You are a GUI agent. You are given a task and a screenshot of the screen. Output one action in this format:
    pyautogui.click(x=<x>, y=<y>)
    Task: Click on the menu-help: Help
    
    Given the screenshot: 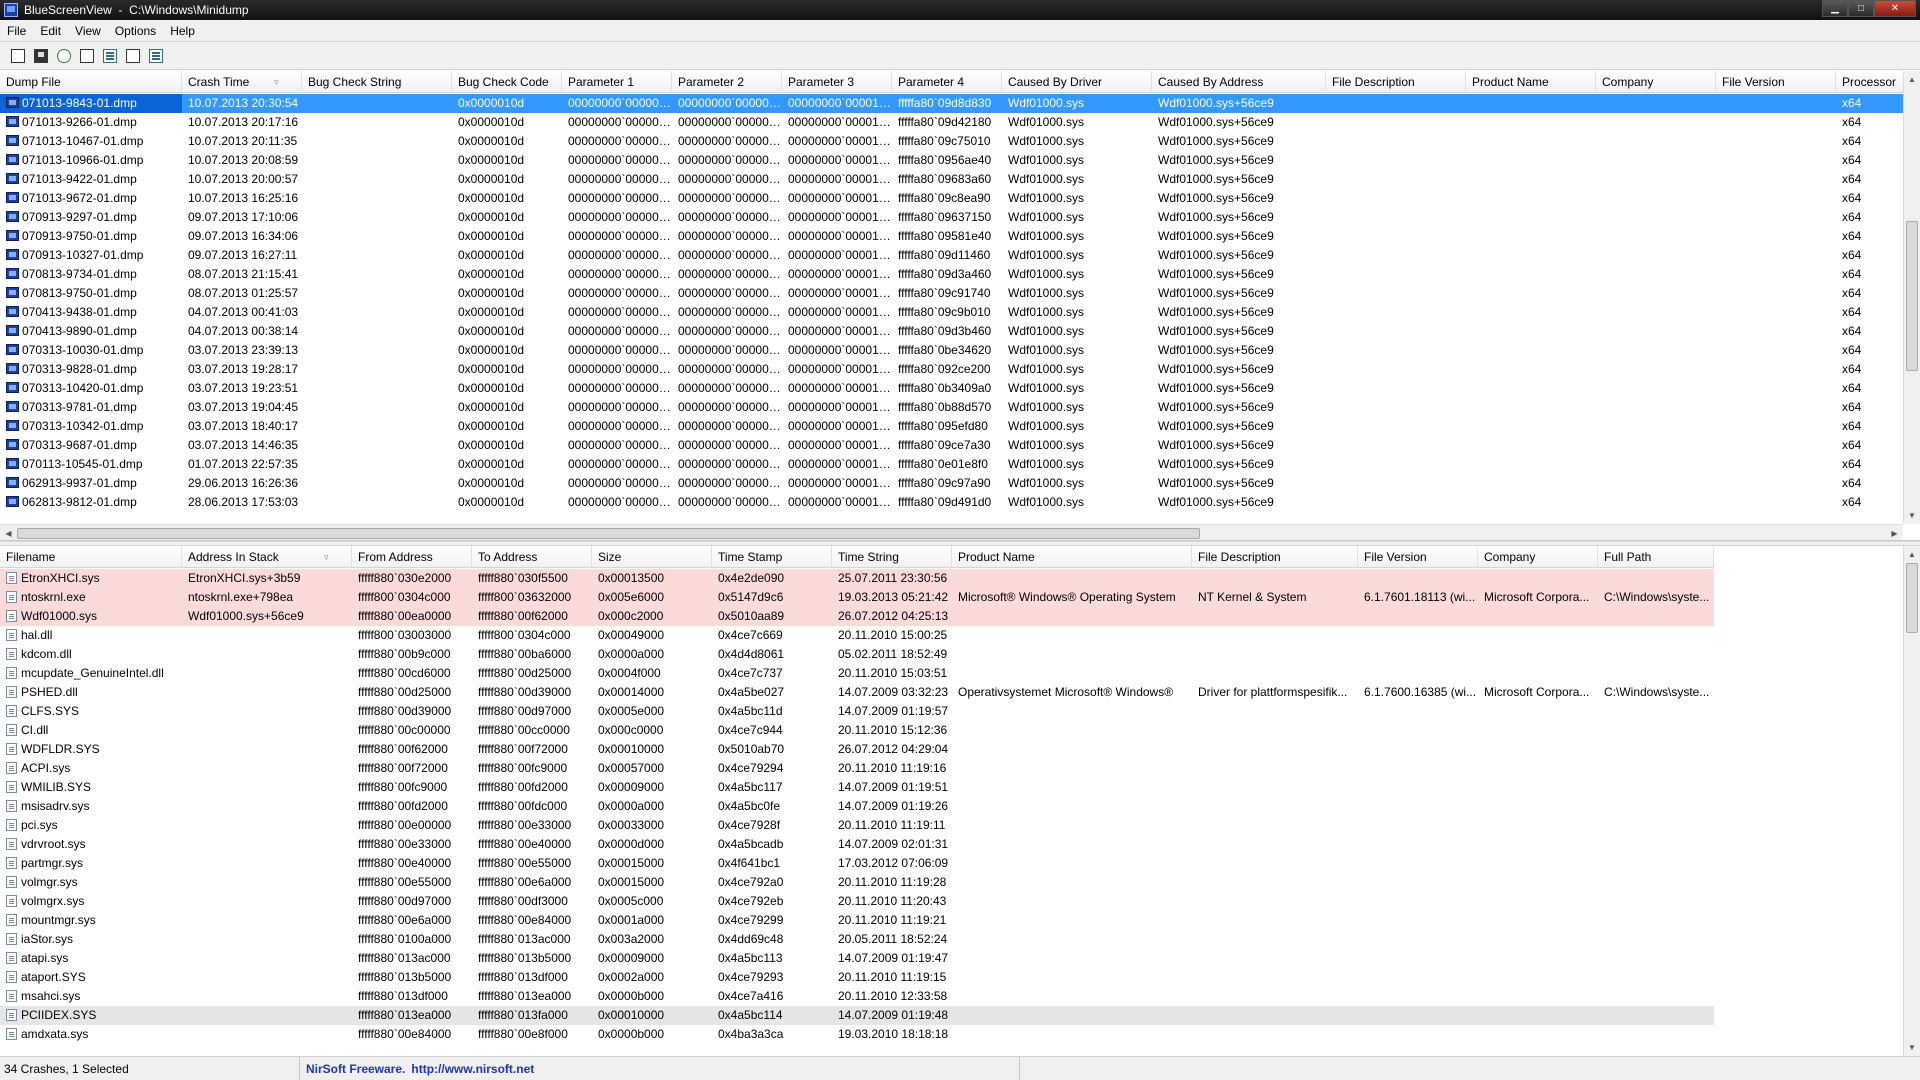 What is the action you would take?
    pyautogui.click(x=182, y=31)
    